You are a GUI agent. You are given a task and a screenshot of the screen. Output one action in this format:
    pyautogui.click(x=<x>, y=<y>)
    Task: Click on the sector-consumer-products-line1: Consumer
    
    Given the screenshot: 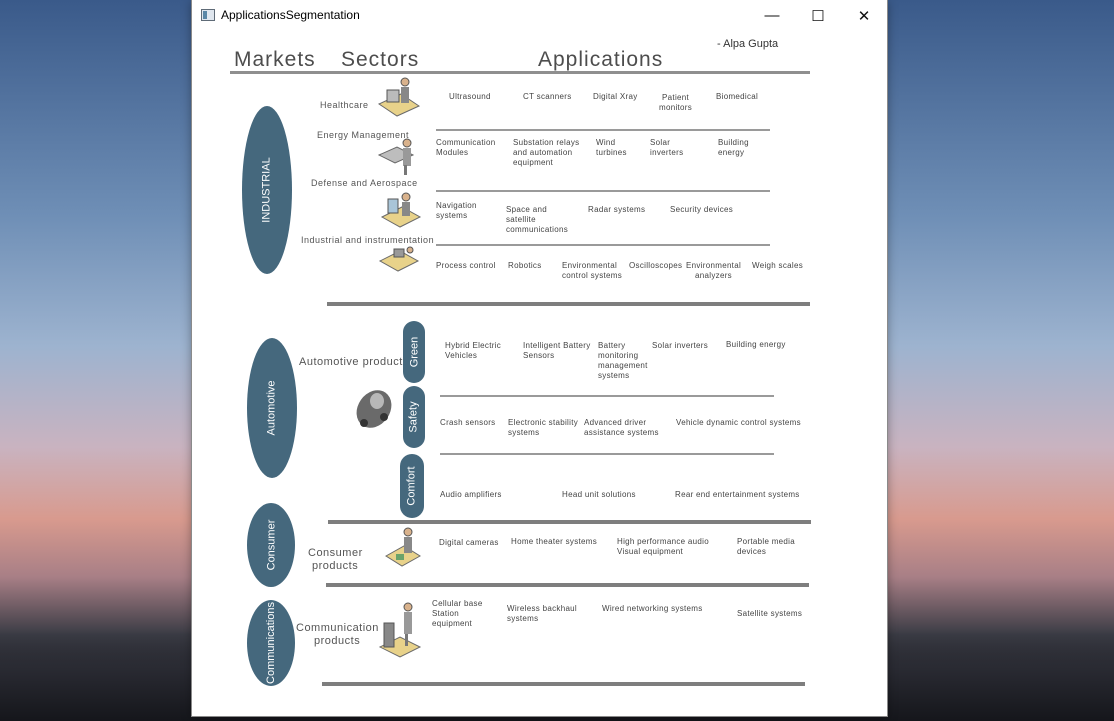 What is the action you would take?
    pyautogui.click(x=335, y=553)
    